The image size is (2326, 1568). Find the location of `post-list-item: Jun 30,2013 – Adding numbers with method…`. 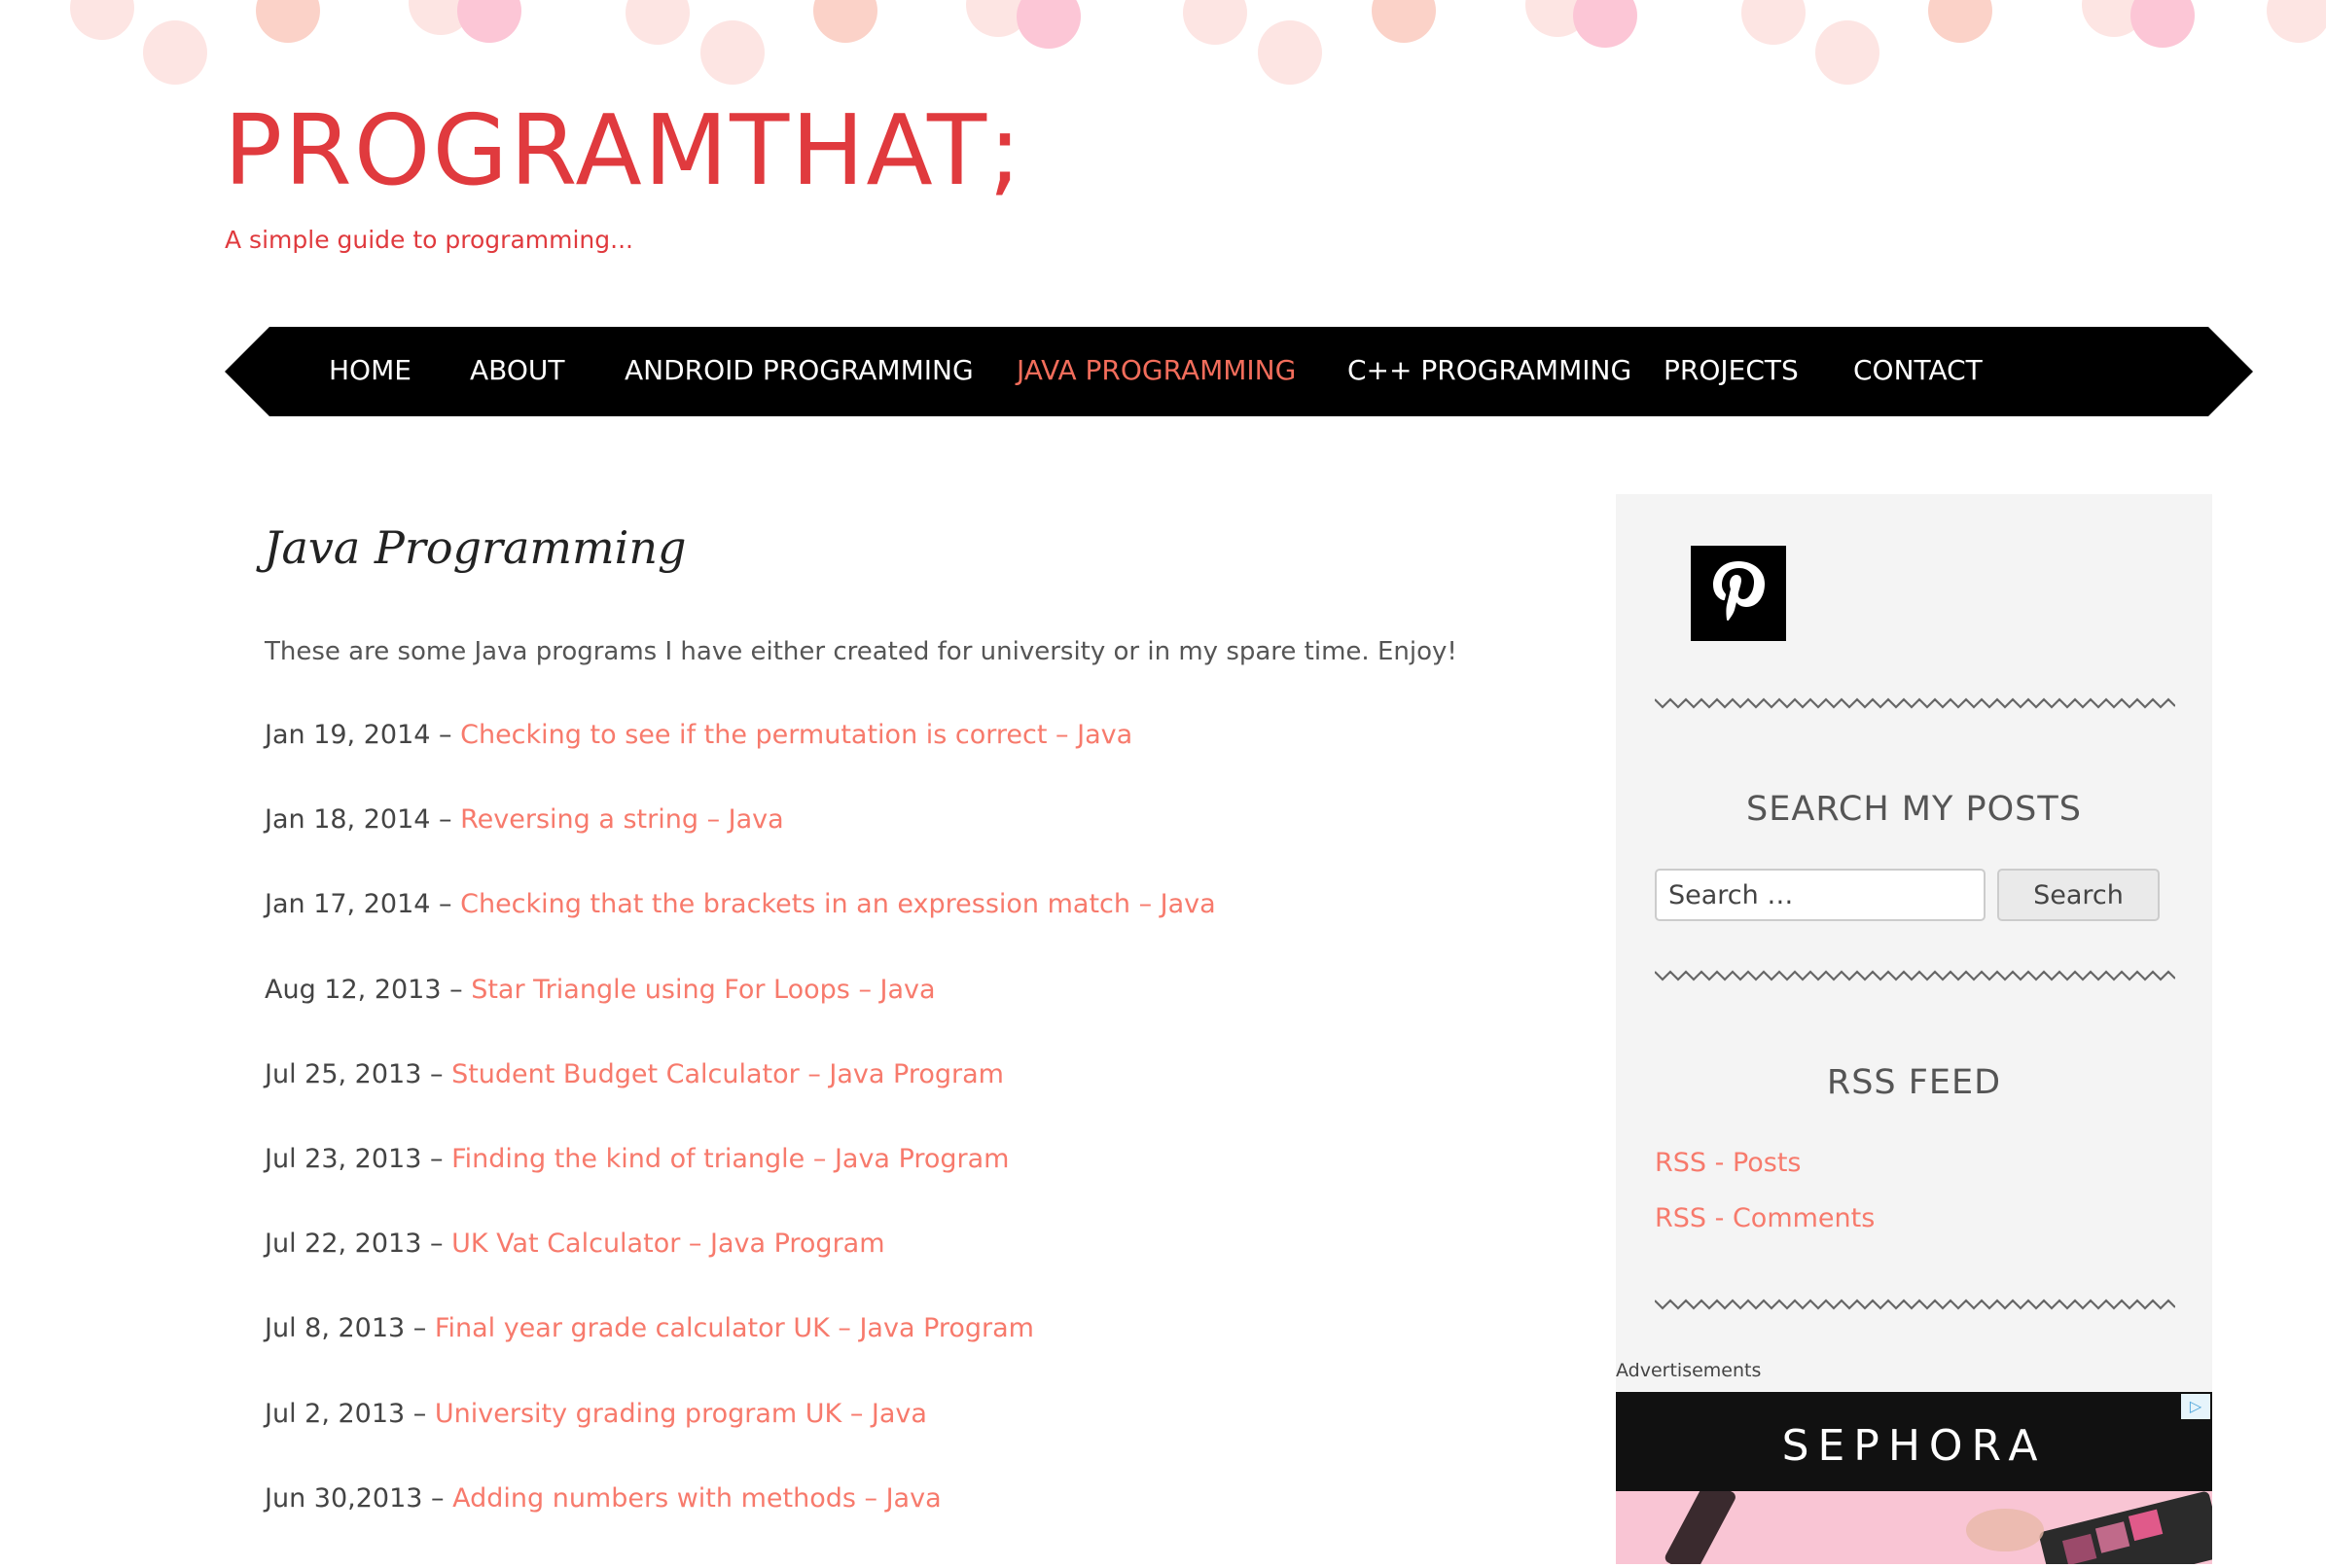

post-list-item: Jun 30,2013 – Adding numbers with method… is located at coordinates (741, 1525).